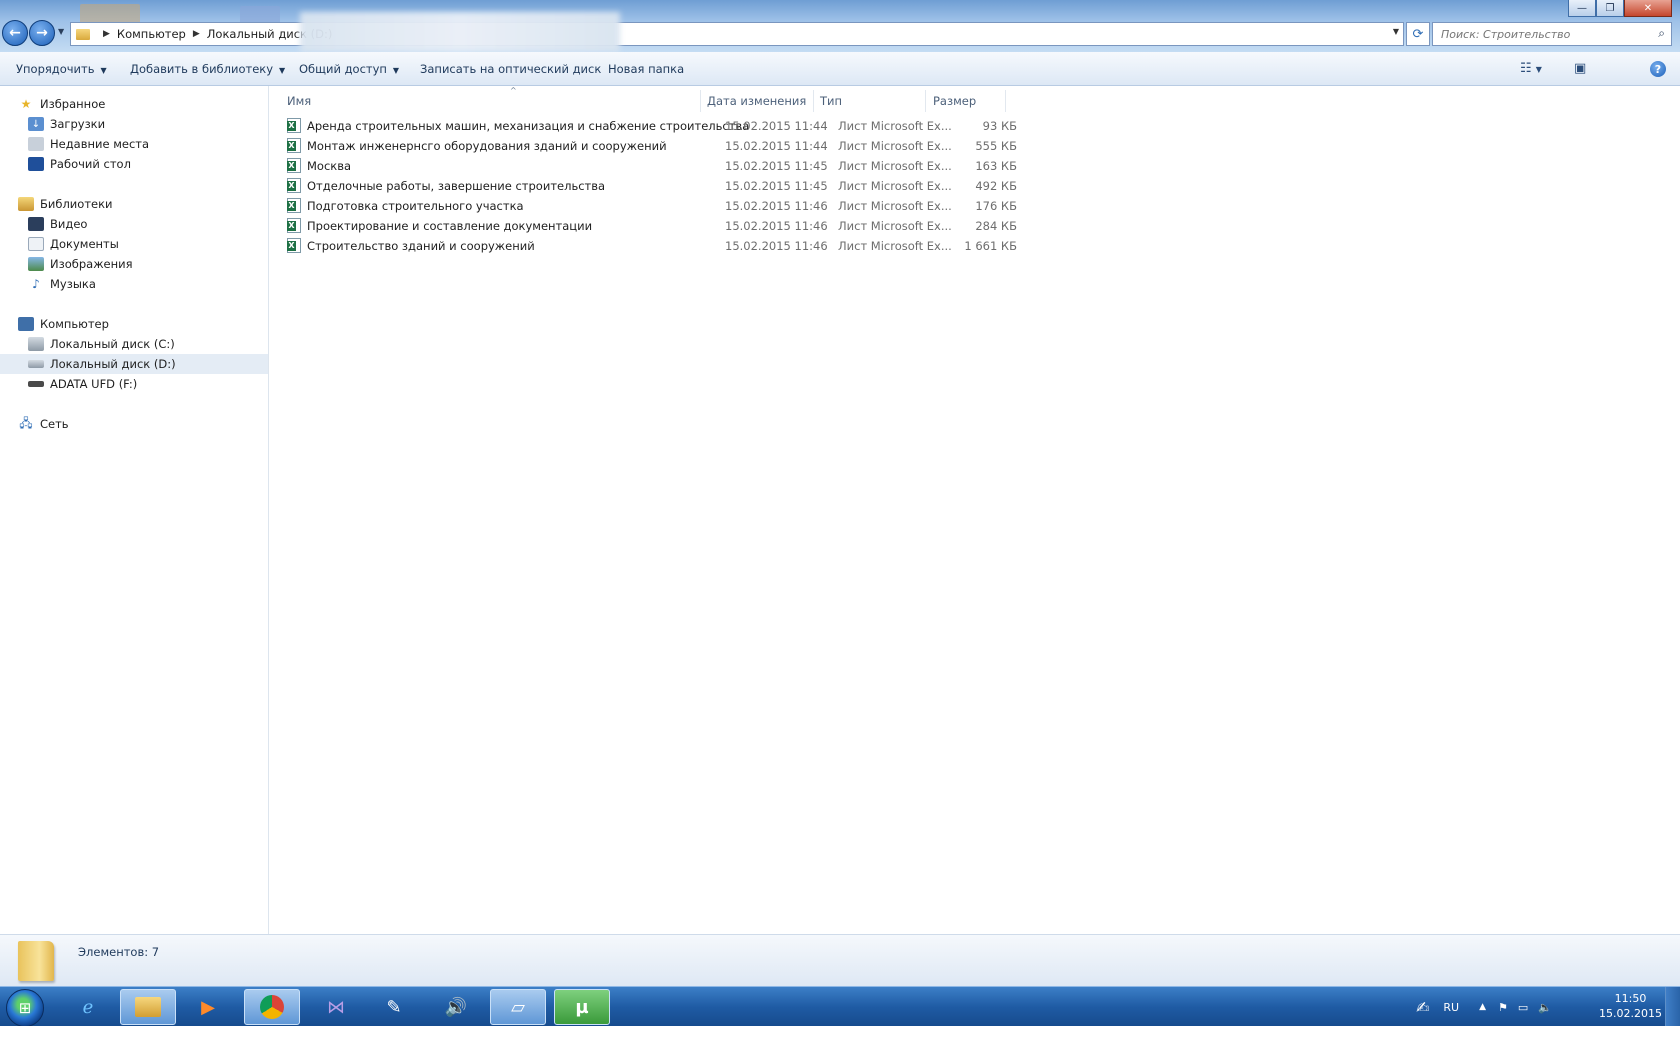 The height and width of the screenshot is (1050, 1680). What do you see at coordinates (208, 1007) in the screenshot?
I see `media-player-icon: ▶` at bounding box center [208, 1007].